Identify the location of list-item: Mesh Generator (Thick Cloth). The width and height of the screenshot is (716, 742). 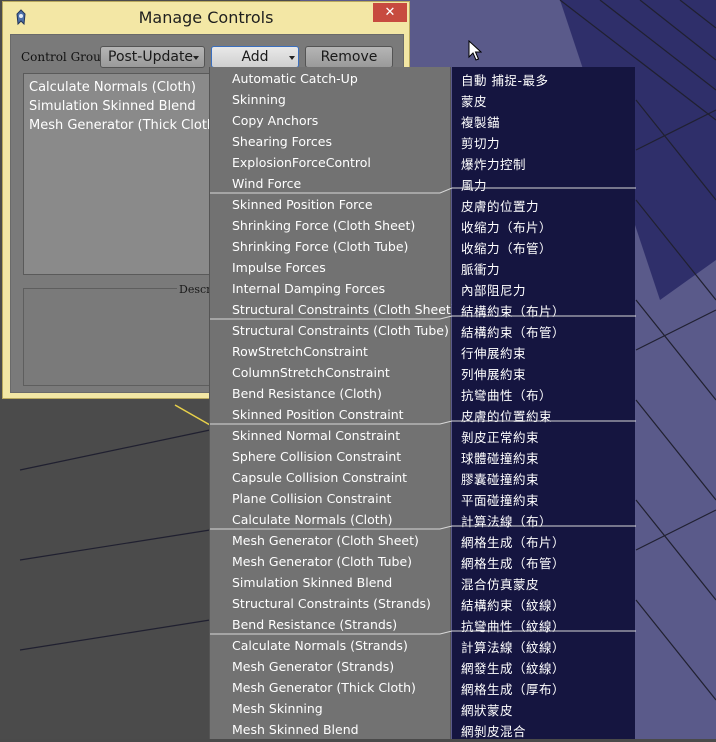
(123, 125).